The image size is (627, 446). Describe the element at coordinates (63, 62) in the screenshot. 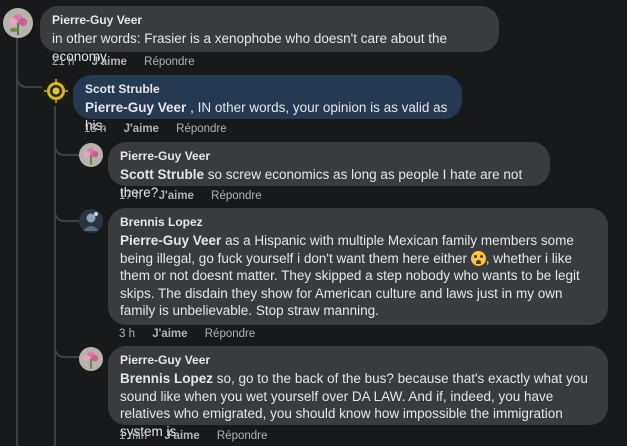

I see `comment-timestamp: 21 h` at that location.